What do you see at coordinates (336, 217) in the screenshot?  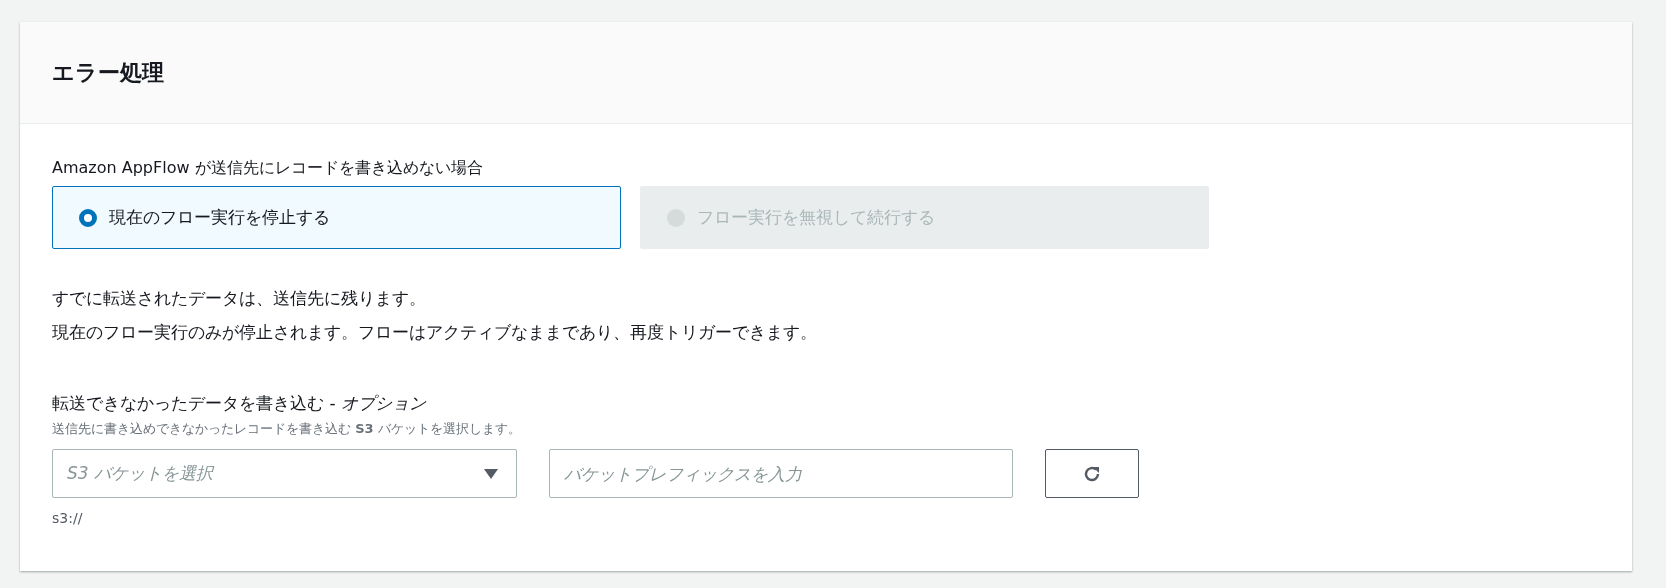 I see `radio-option: 現在のフロー実行を停止する` at bounding box center [336, 217].